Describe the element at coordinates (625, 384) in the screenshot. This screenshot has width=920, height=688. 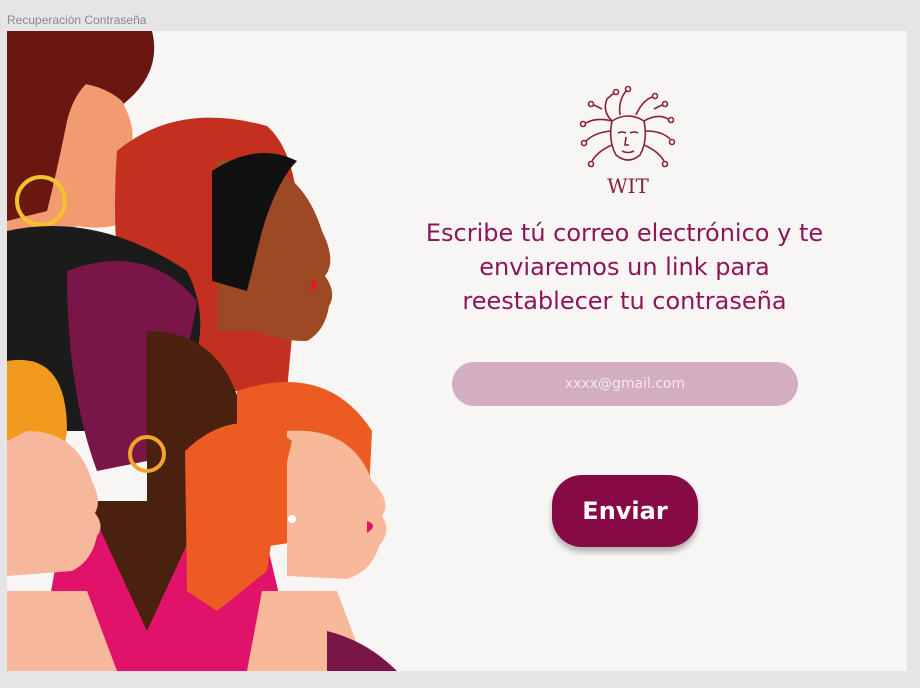
I see `email-input` at that location.